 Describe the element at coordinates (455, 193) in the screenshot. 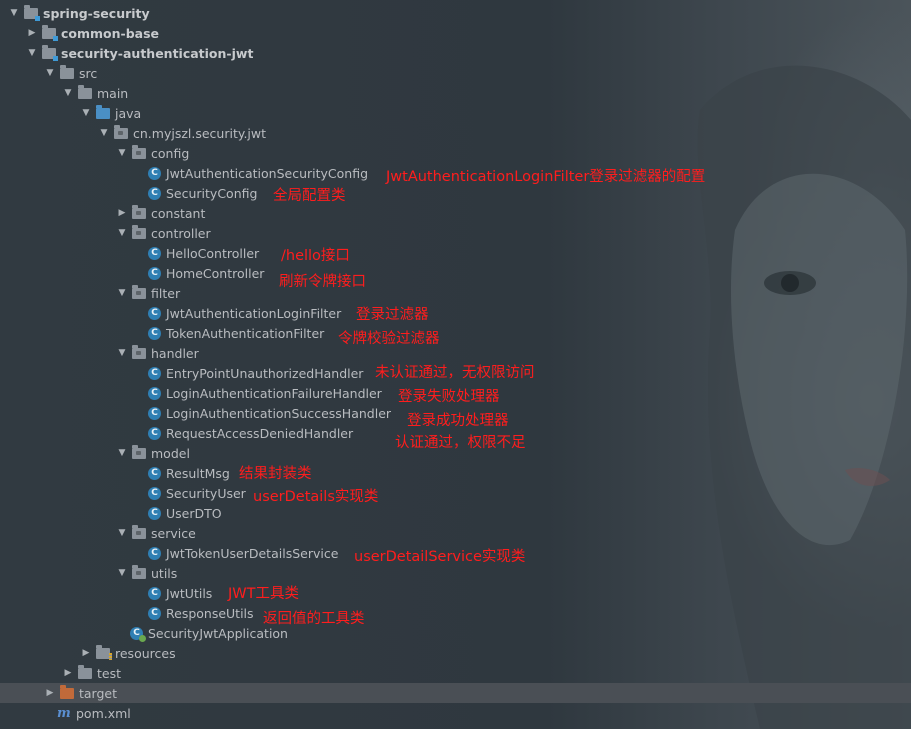

I see `tree-row: C SecurityConfig` at that location.